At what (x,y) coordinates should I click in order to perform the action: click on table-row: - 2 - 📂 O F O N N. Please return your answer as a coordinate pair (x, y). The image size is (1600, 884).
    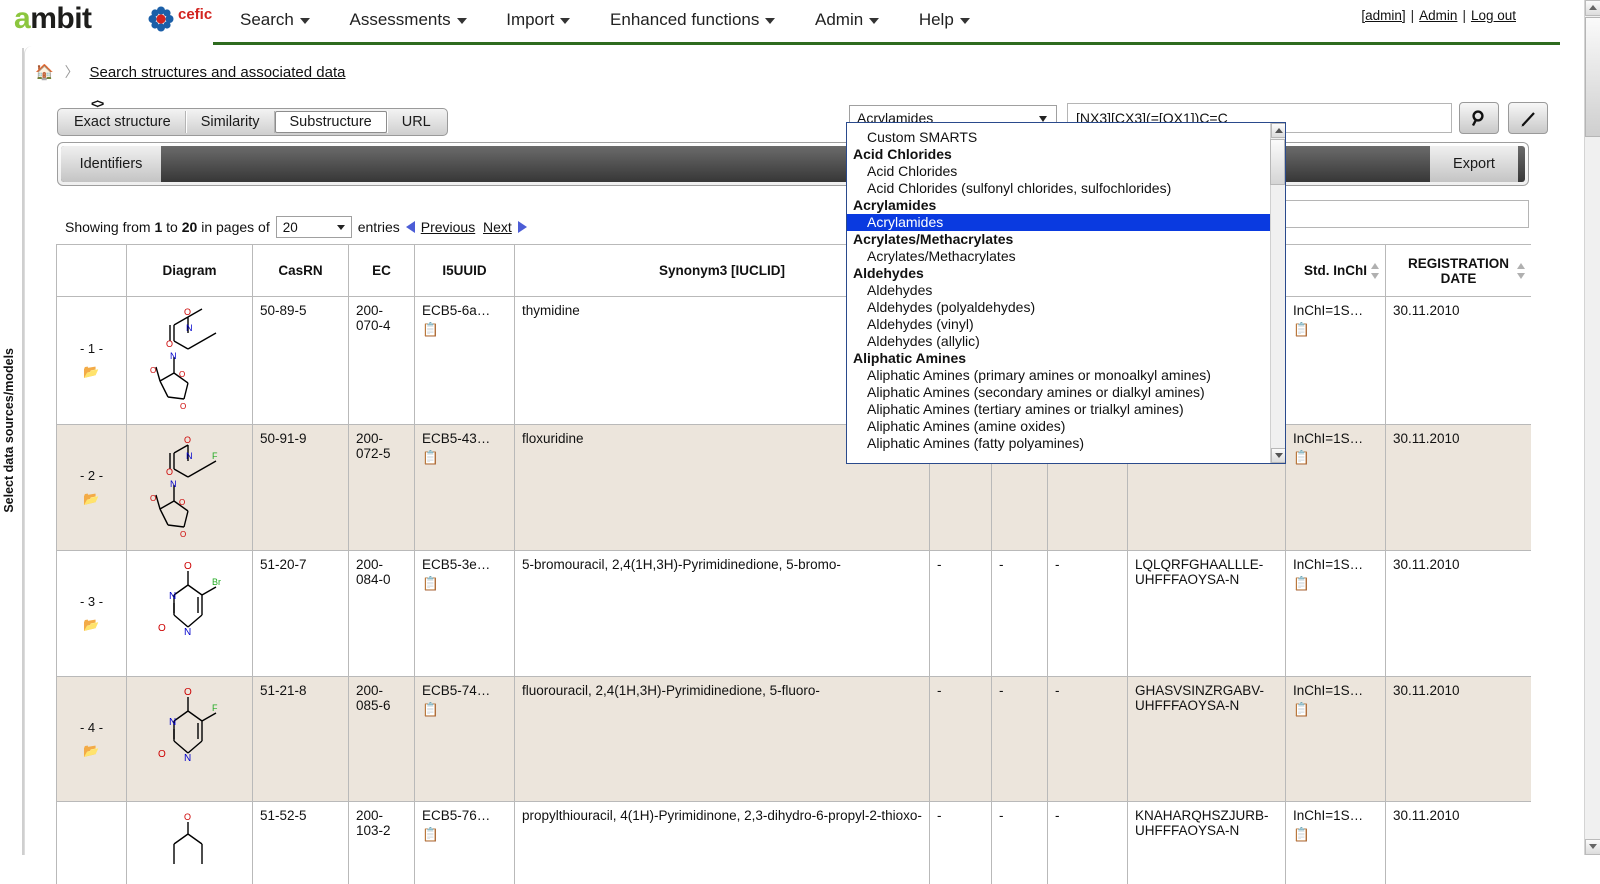
    Looking at the image, I should click on (794, 488).